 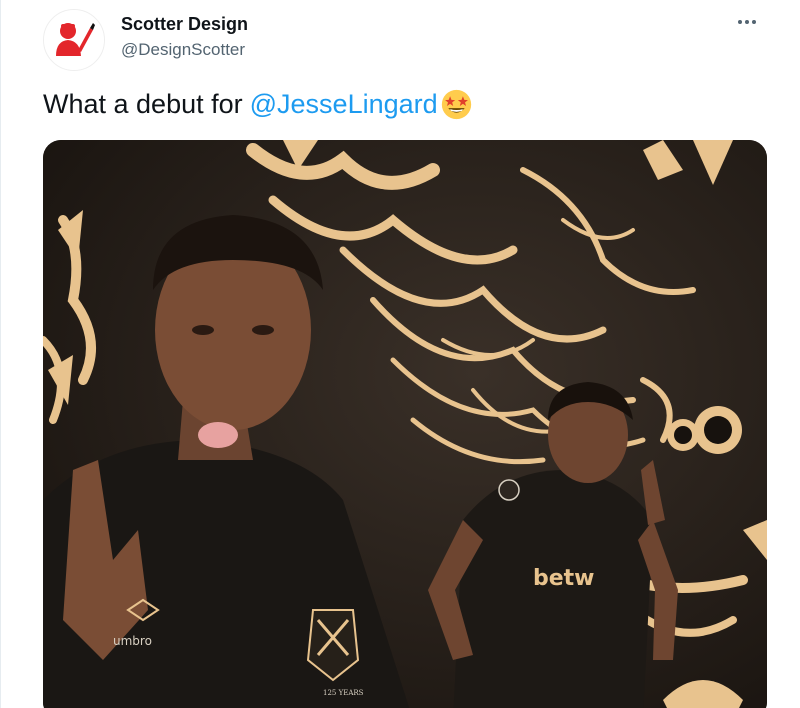 I want to click on avatar, so click(x=74, y=40).